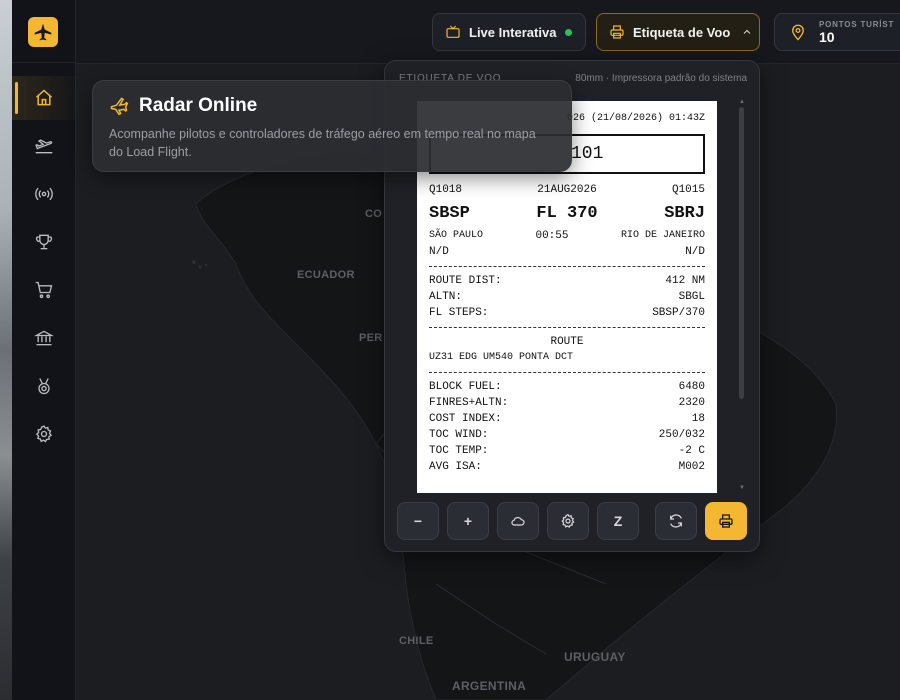 Image resolution: width=900 pixels, height=700 pixels. What do you see at coordinates (459, 435) in the screenshot?
I see `detail-key: TOC WIND:` at bounding box center [459, 435].